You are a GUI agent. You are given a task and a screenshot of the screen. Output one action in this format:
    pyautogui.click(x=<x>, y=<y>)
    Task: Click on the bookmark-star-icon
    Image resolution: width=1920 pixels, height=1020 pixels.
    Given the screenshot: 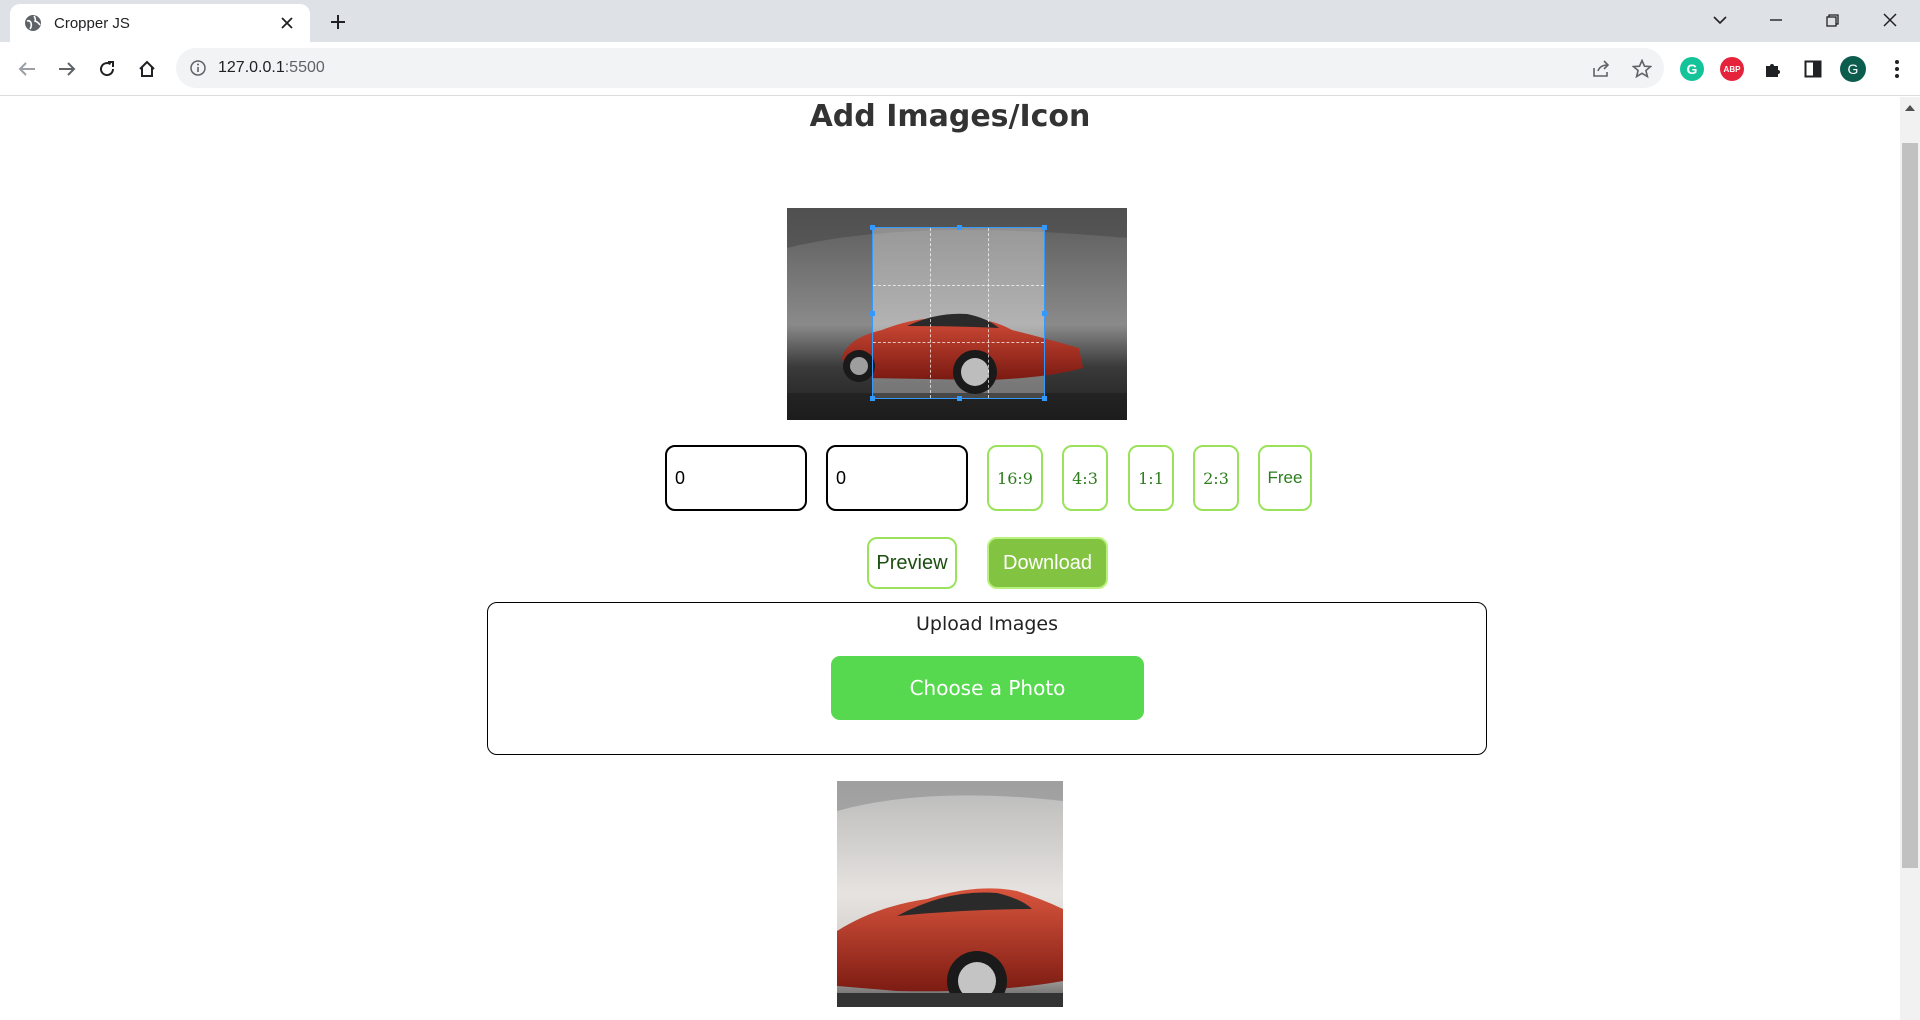 What is the action you would take?
    pyautogui.click(x=1642, y=69)
    